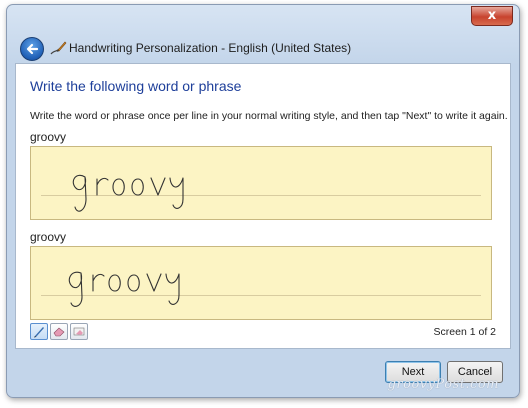 This screenshot has height=408, width=528. Describe the element at coordinates (492, 16) in the screenshot. I see `close-button: x` at that location.